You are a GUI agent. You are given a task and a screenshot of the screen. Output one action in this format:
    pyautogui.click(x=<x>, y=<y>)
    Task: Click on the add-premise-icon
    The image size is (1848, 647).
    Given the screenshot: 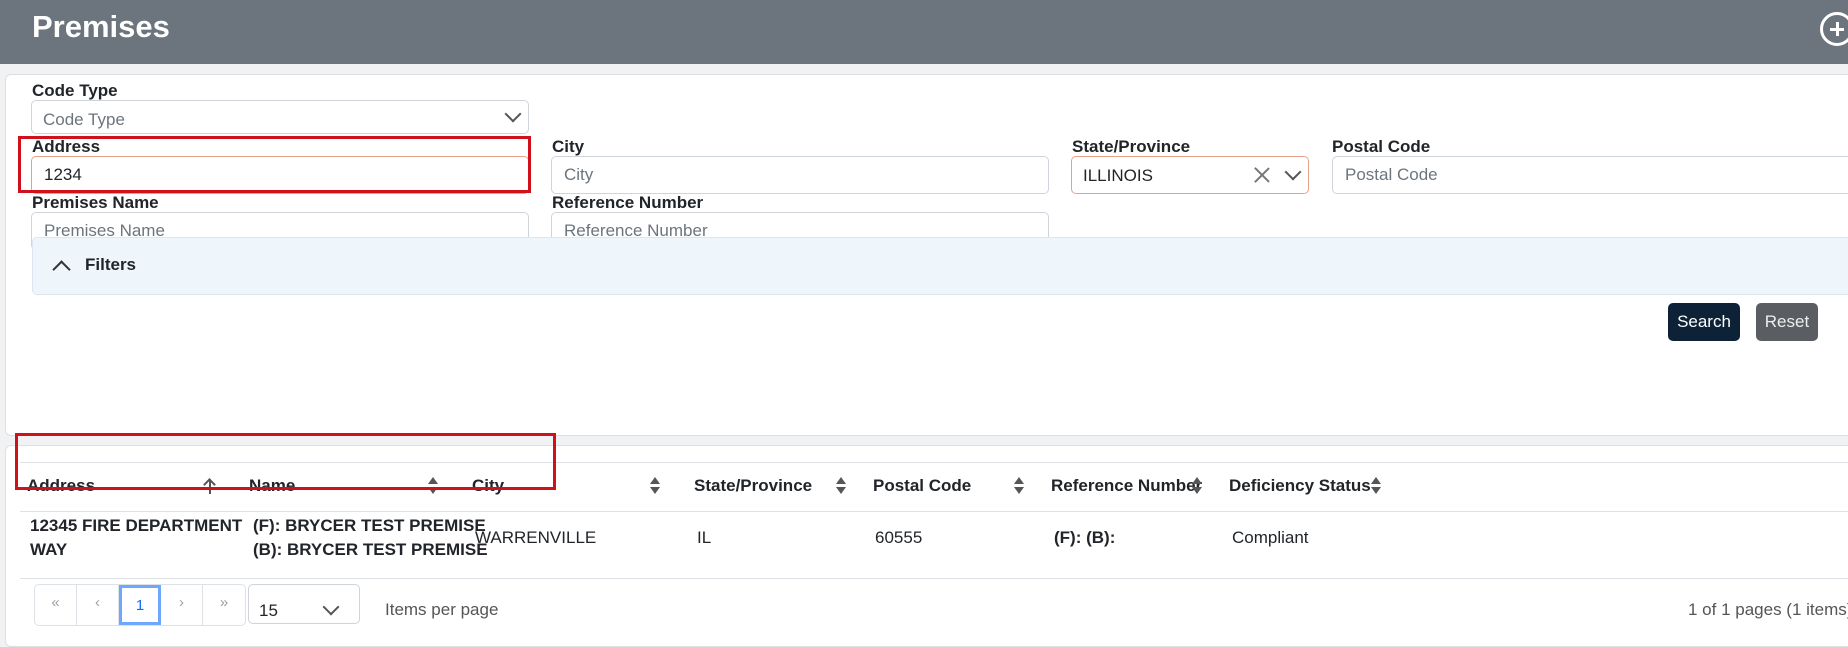 What is the action you would take?
    pyautogui.click(x=1834, y=29)
    